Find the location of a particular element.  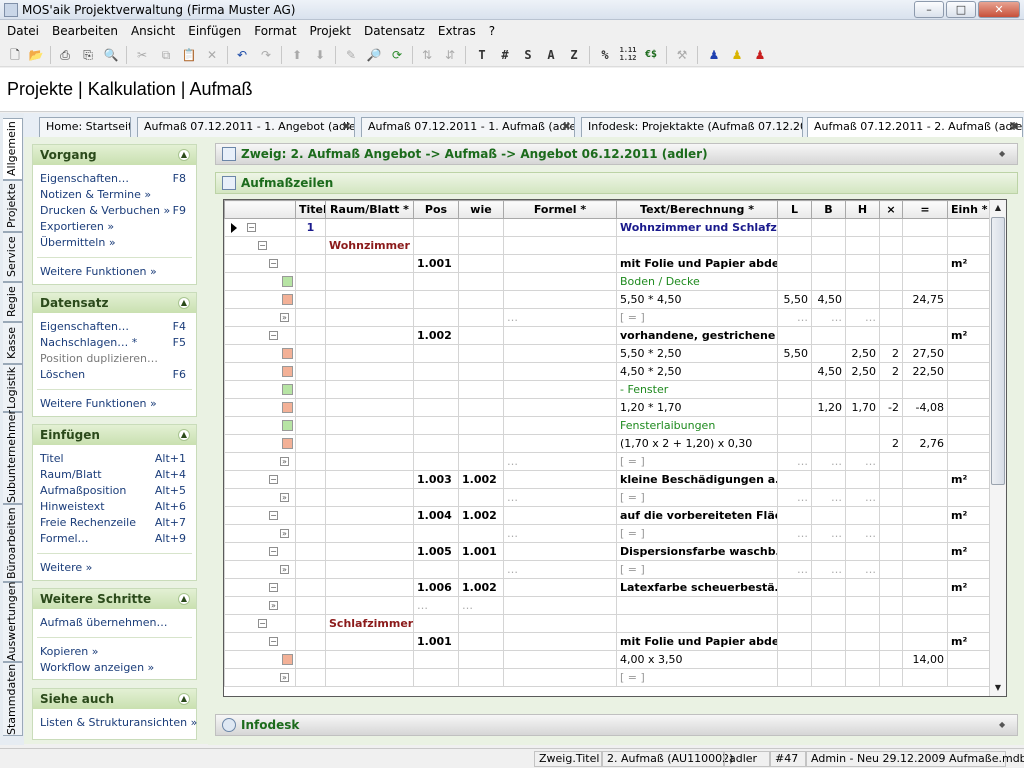

panel-header: Vorgang ▲ is located at coordinates (114, 155).